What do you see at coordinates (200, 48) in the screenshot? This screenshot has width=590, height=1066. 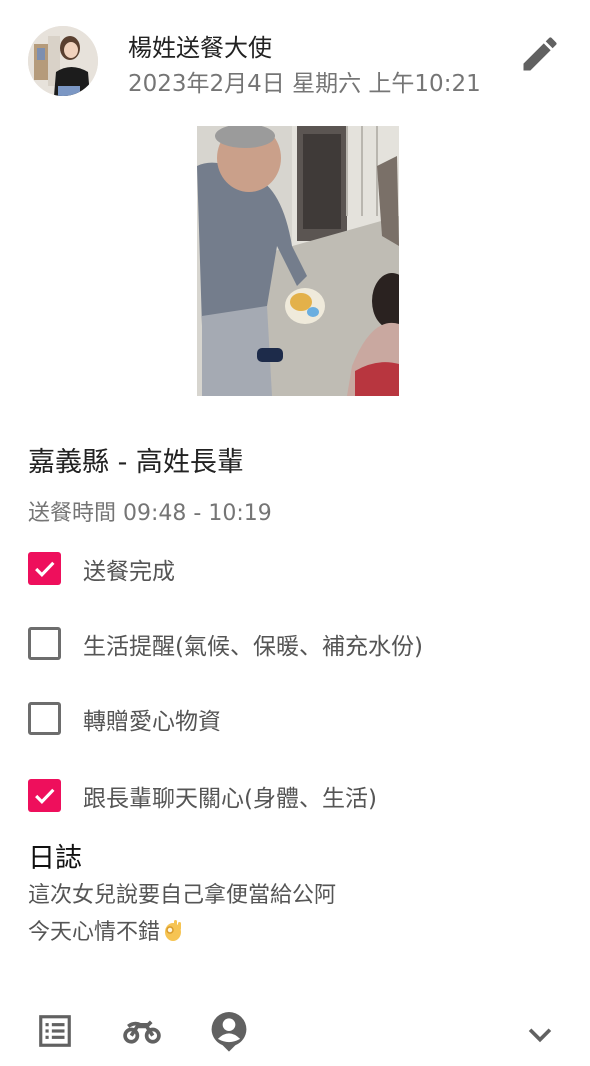 I see `author-name: 楊姓送餐大使` at bounding box center [200, 48].